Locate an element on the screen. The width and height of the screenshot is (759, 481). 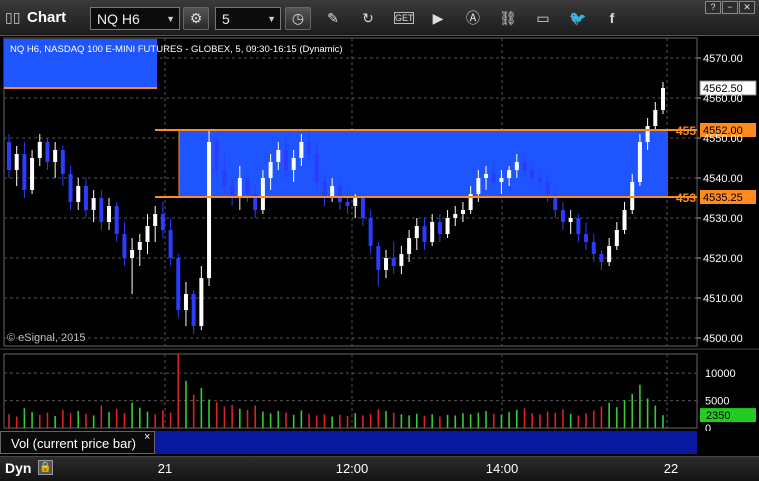
y-tick-label: 4550.00 is located at coordinates (723, 139).